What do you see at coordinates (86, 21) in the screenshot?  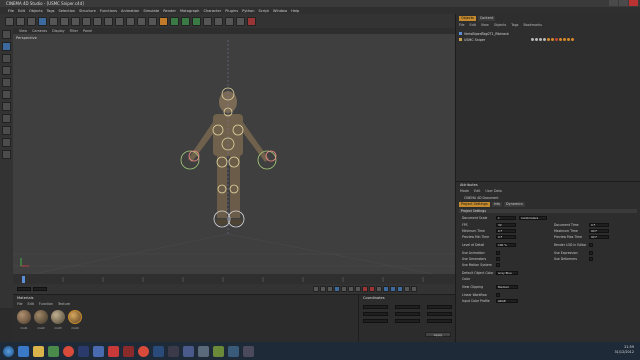 I see `x-axis-icon` at bounding box center [86, 21].